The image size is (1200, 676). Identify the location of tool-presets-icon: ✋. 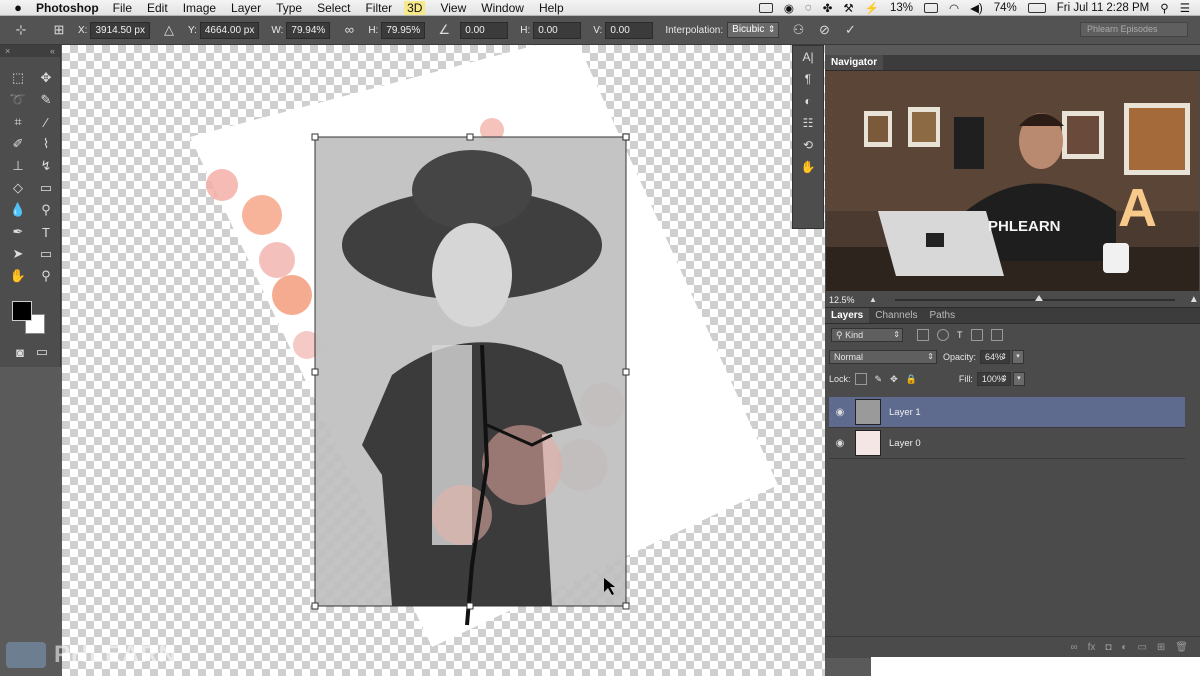
(808, 167).